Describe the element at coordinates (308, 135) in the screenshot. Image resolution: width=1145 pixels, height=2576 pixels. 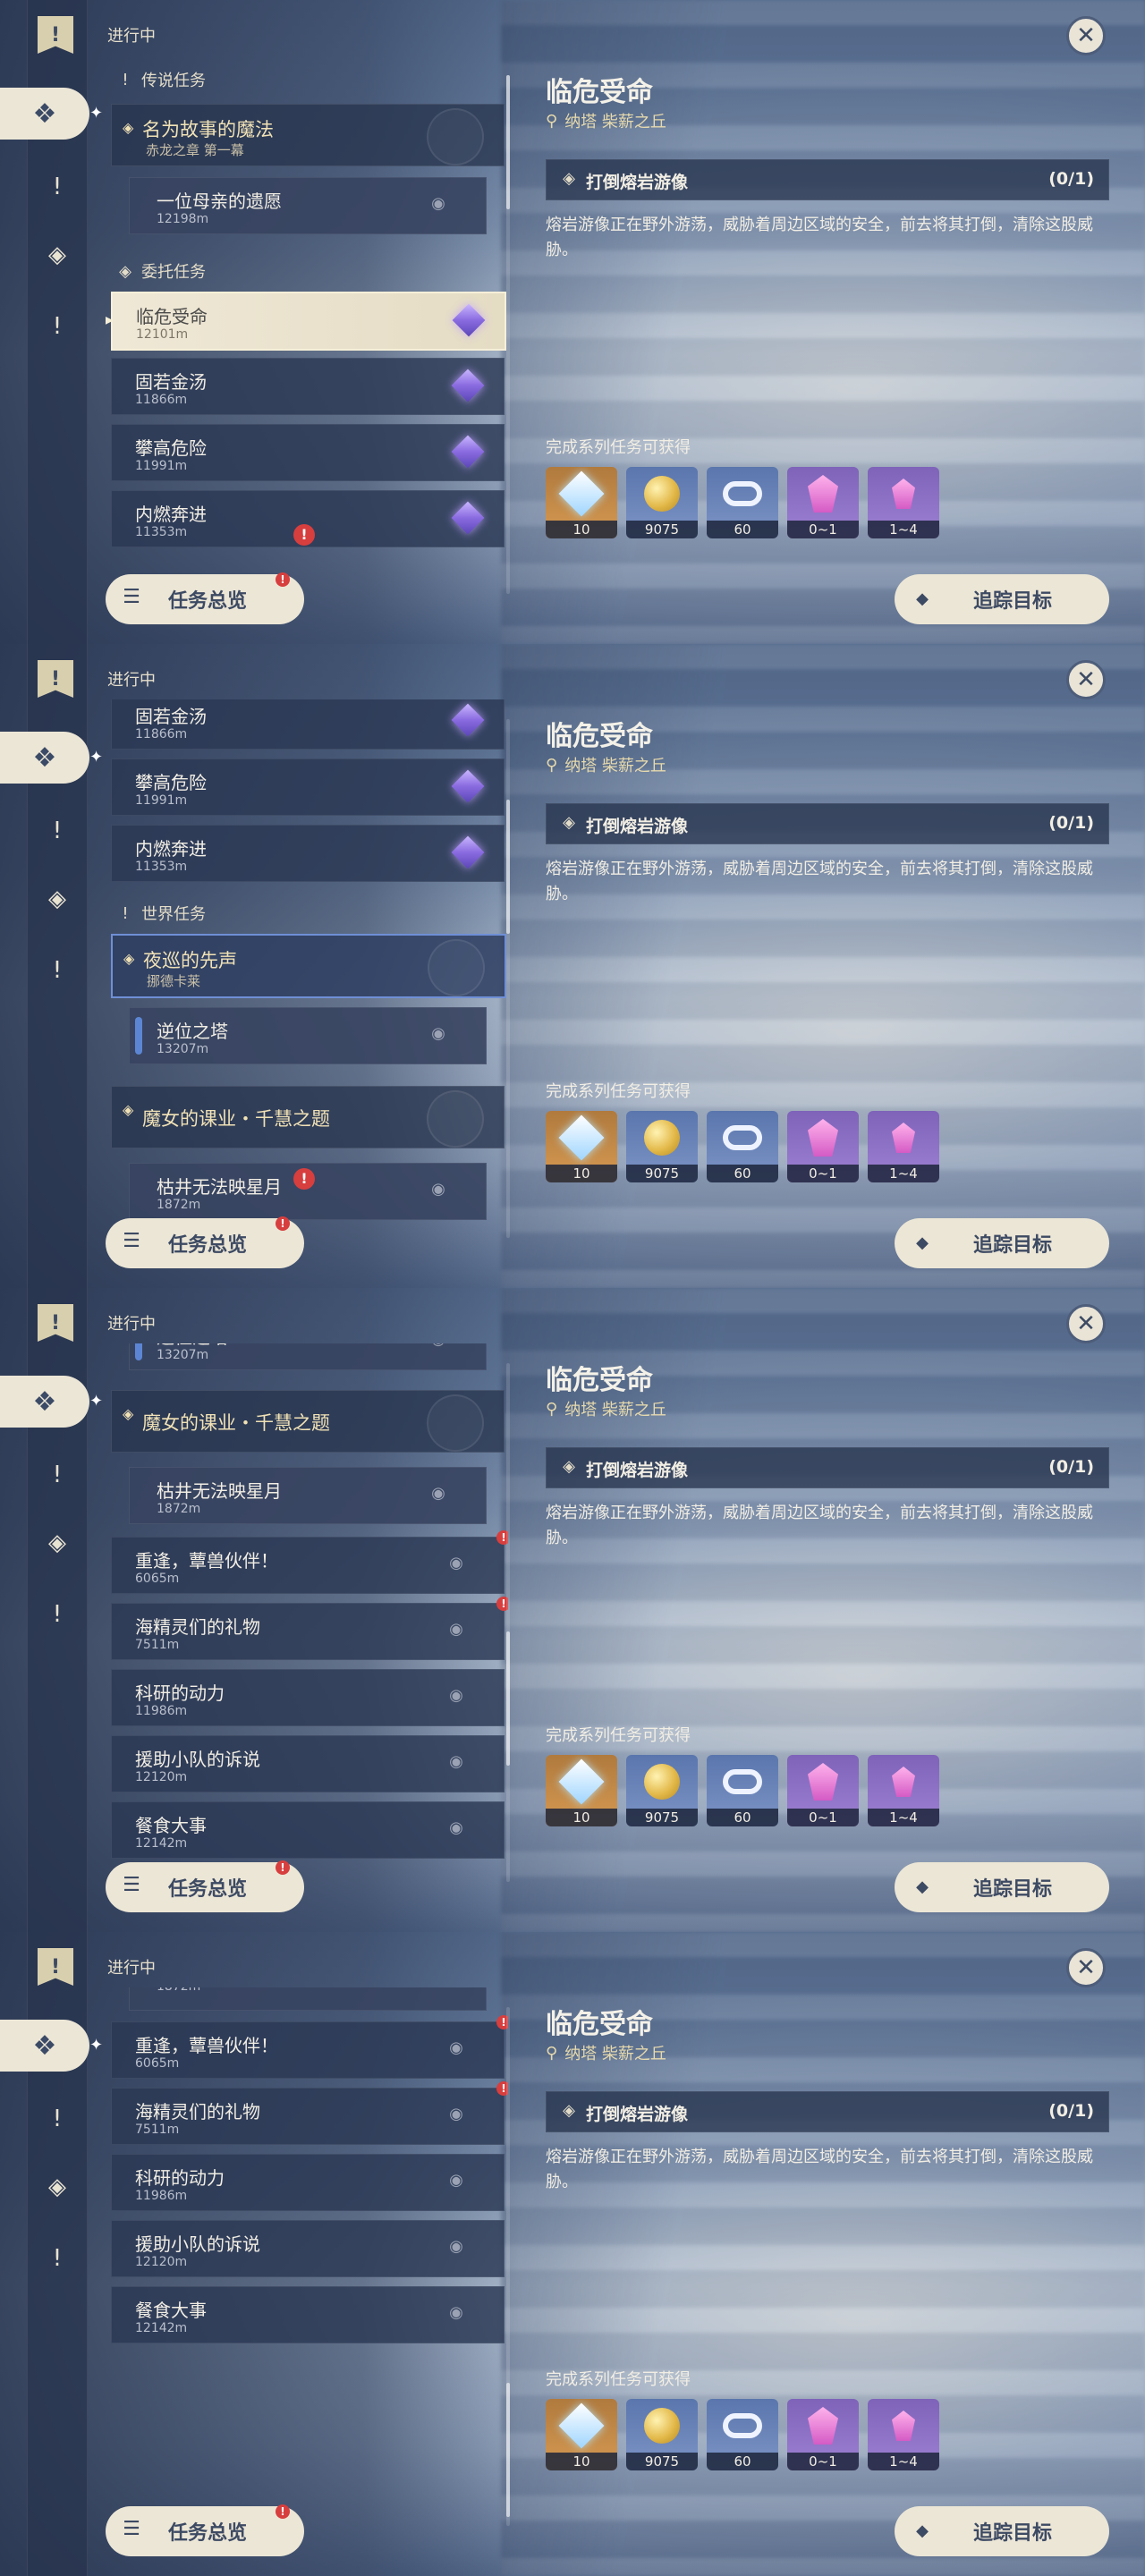
I see `chapter-legend: ◈ 名为故事的魔法 赤龙之章 第一幕` at that location.